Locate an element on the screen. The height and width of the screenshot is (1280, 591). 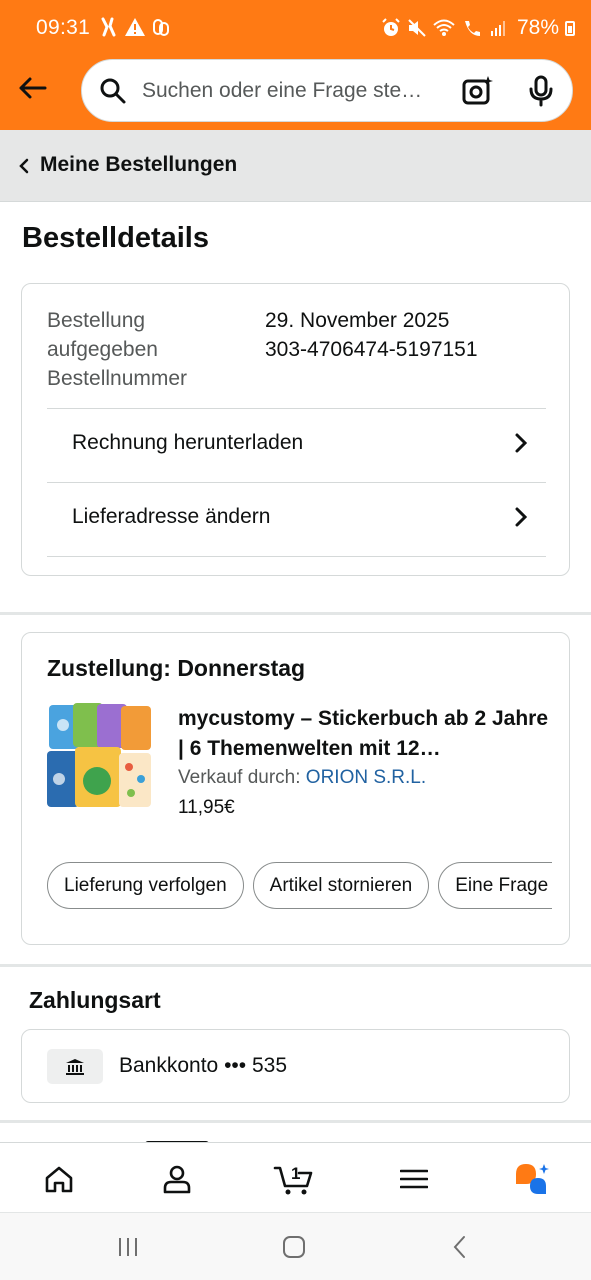
status-time: 09:31 is located at coordinates (63, 27).